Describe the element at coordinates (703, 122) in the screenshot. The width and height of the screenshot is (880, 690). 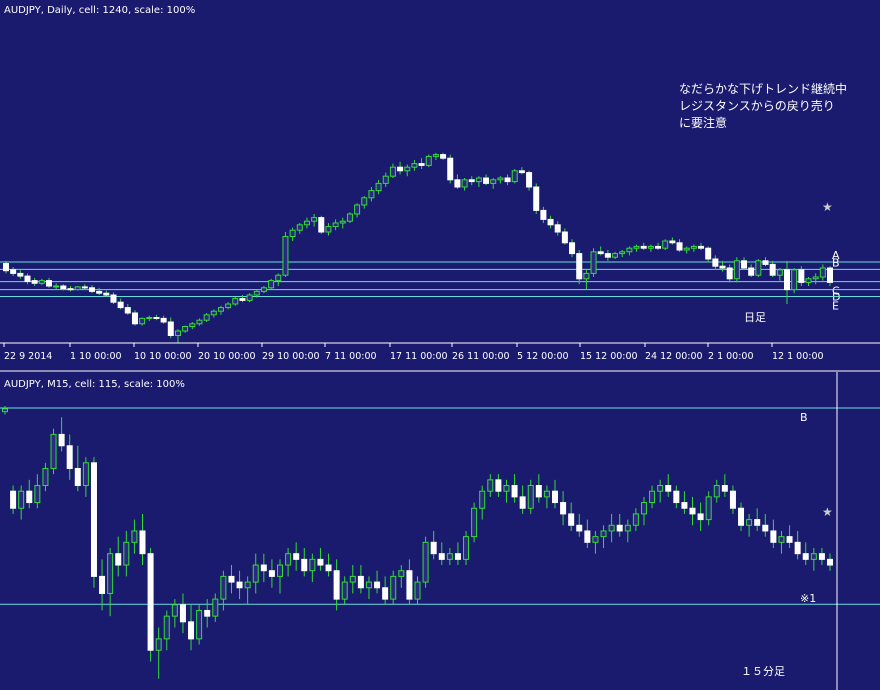
I see `annotation-line: に要注意` at that location.